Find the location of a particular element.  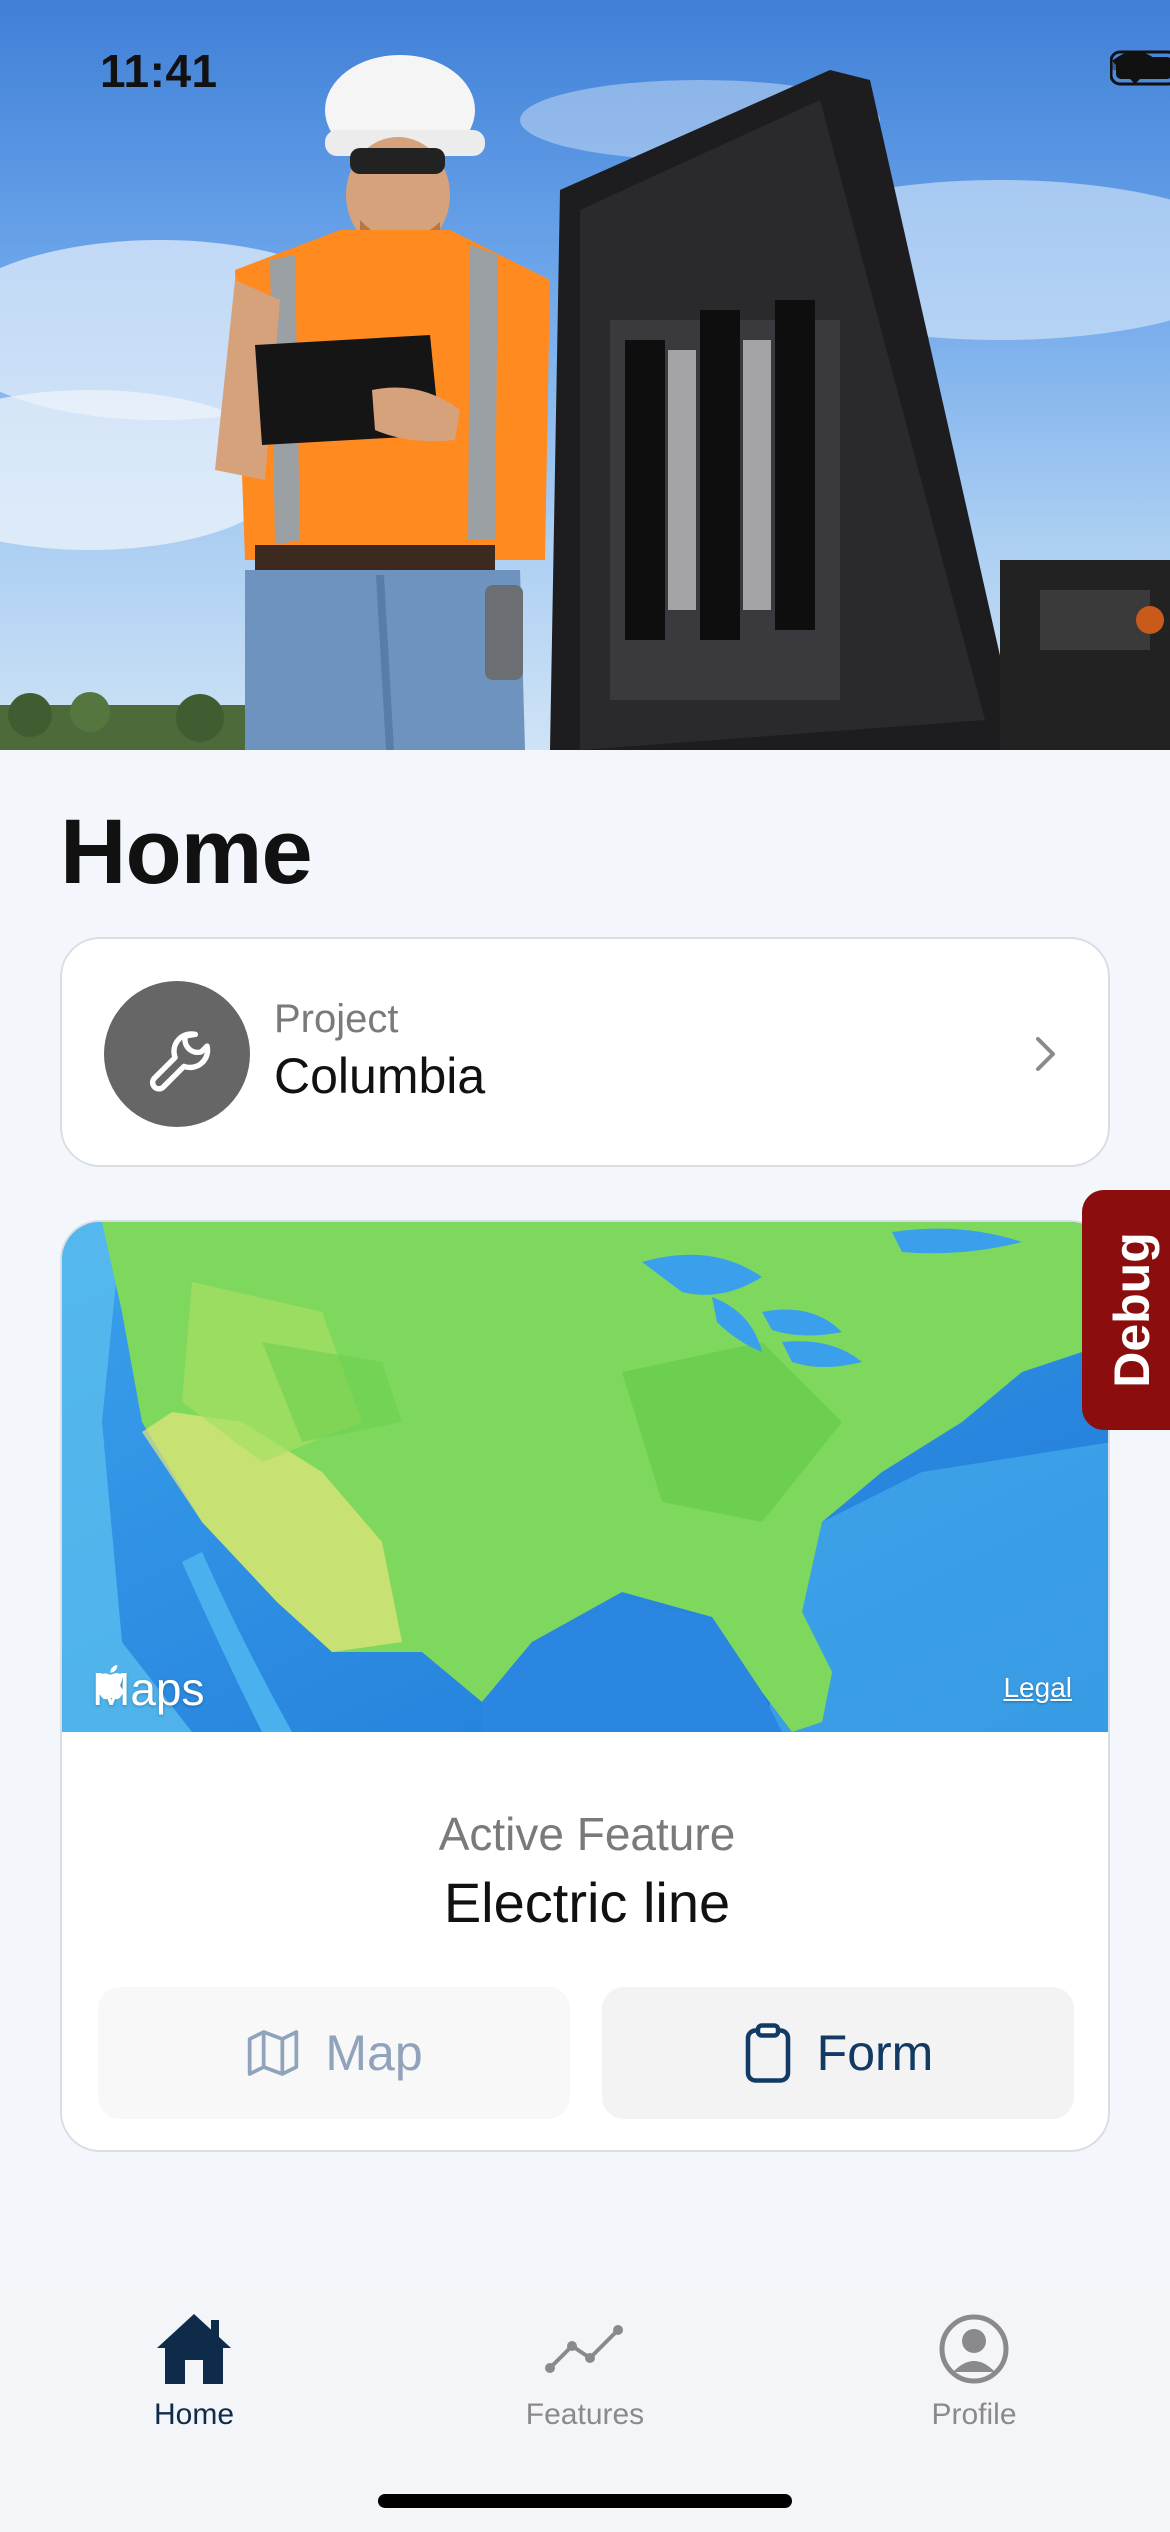

apple-logo-icon is located at coordinates (110, 1682).